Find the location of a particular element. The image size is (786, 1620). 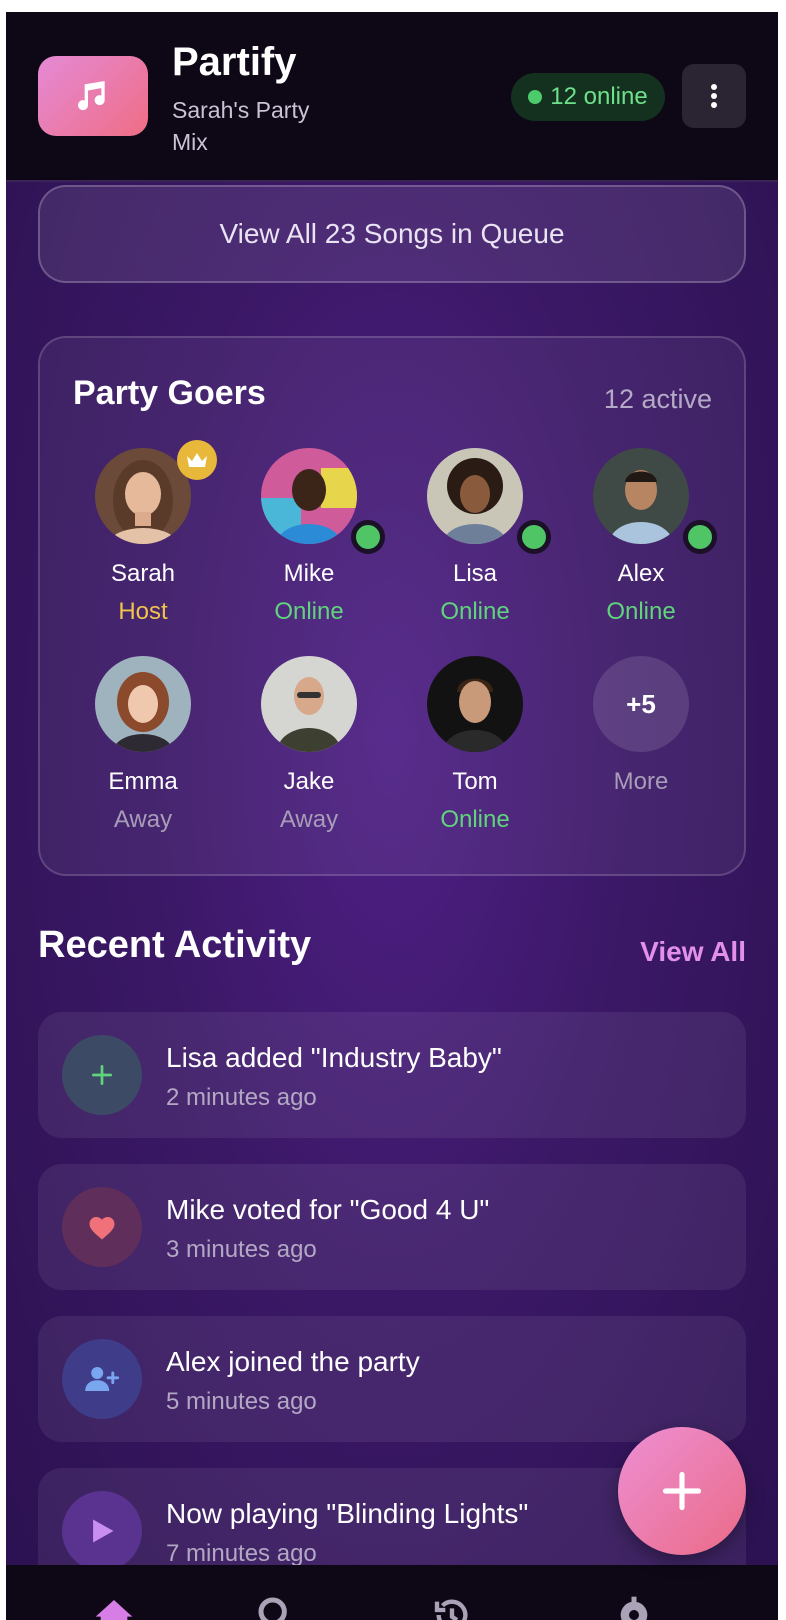

gear-icon is located at coordinates (634, 1608).